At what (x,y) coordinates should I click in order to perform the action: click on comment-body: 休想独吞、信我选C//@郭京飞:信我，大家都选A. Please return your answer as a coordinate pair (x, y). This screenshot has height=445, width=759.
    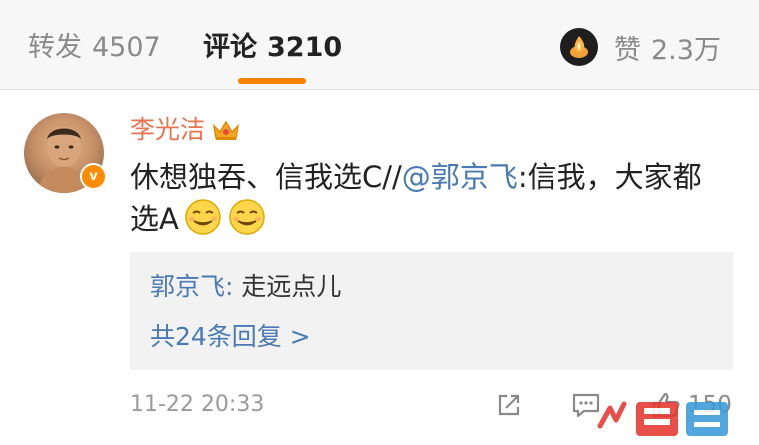
    Looking at the image, I should click on (430, 198).